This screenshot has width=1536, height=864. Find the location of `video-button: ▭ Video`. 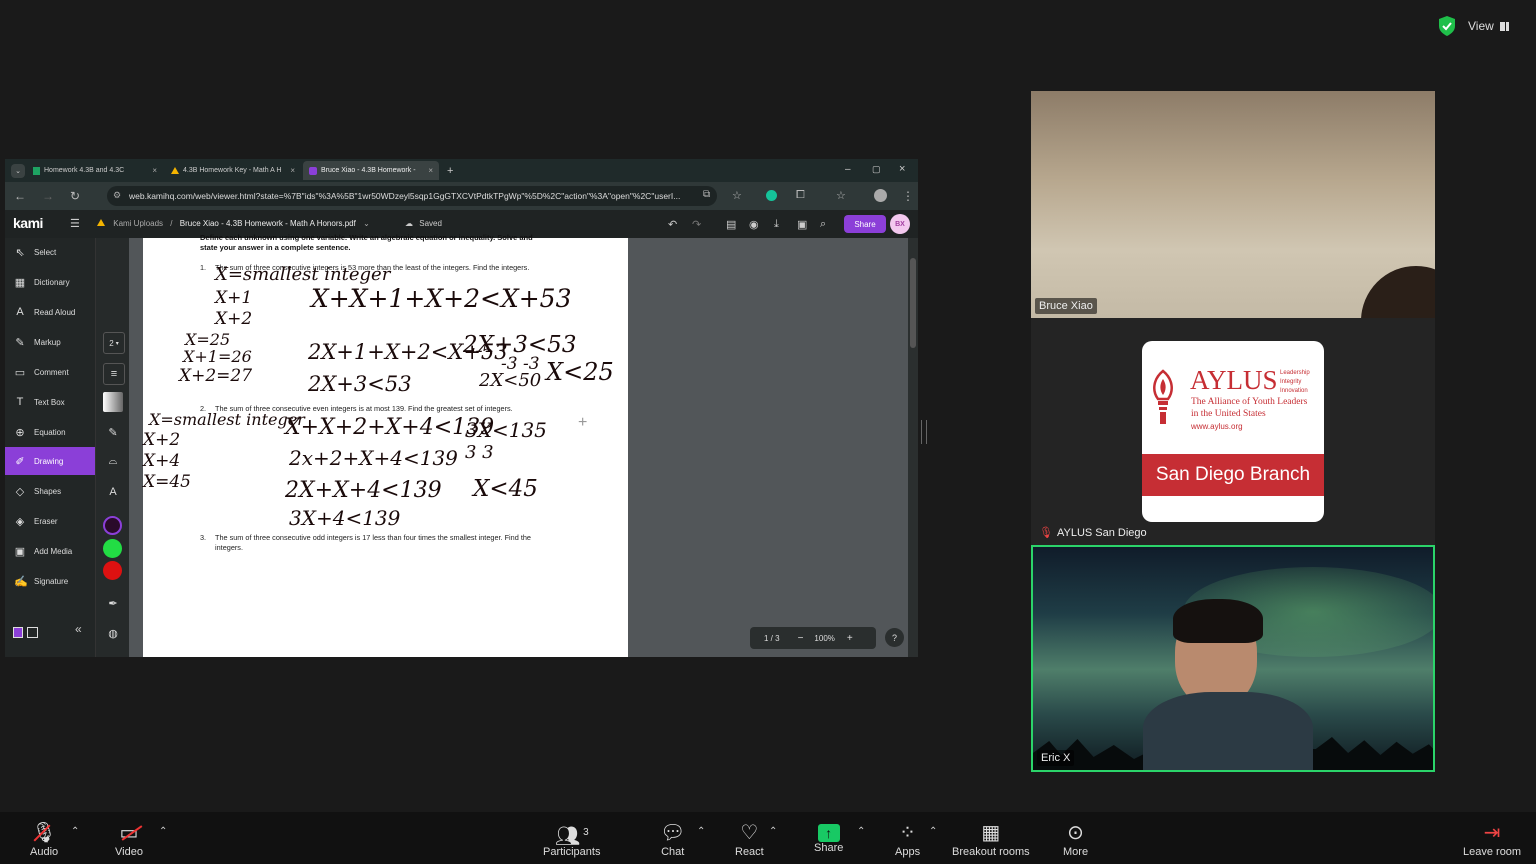

video-button: ▭ Video is located at coordinates (129, 842).